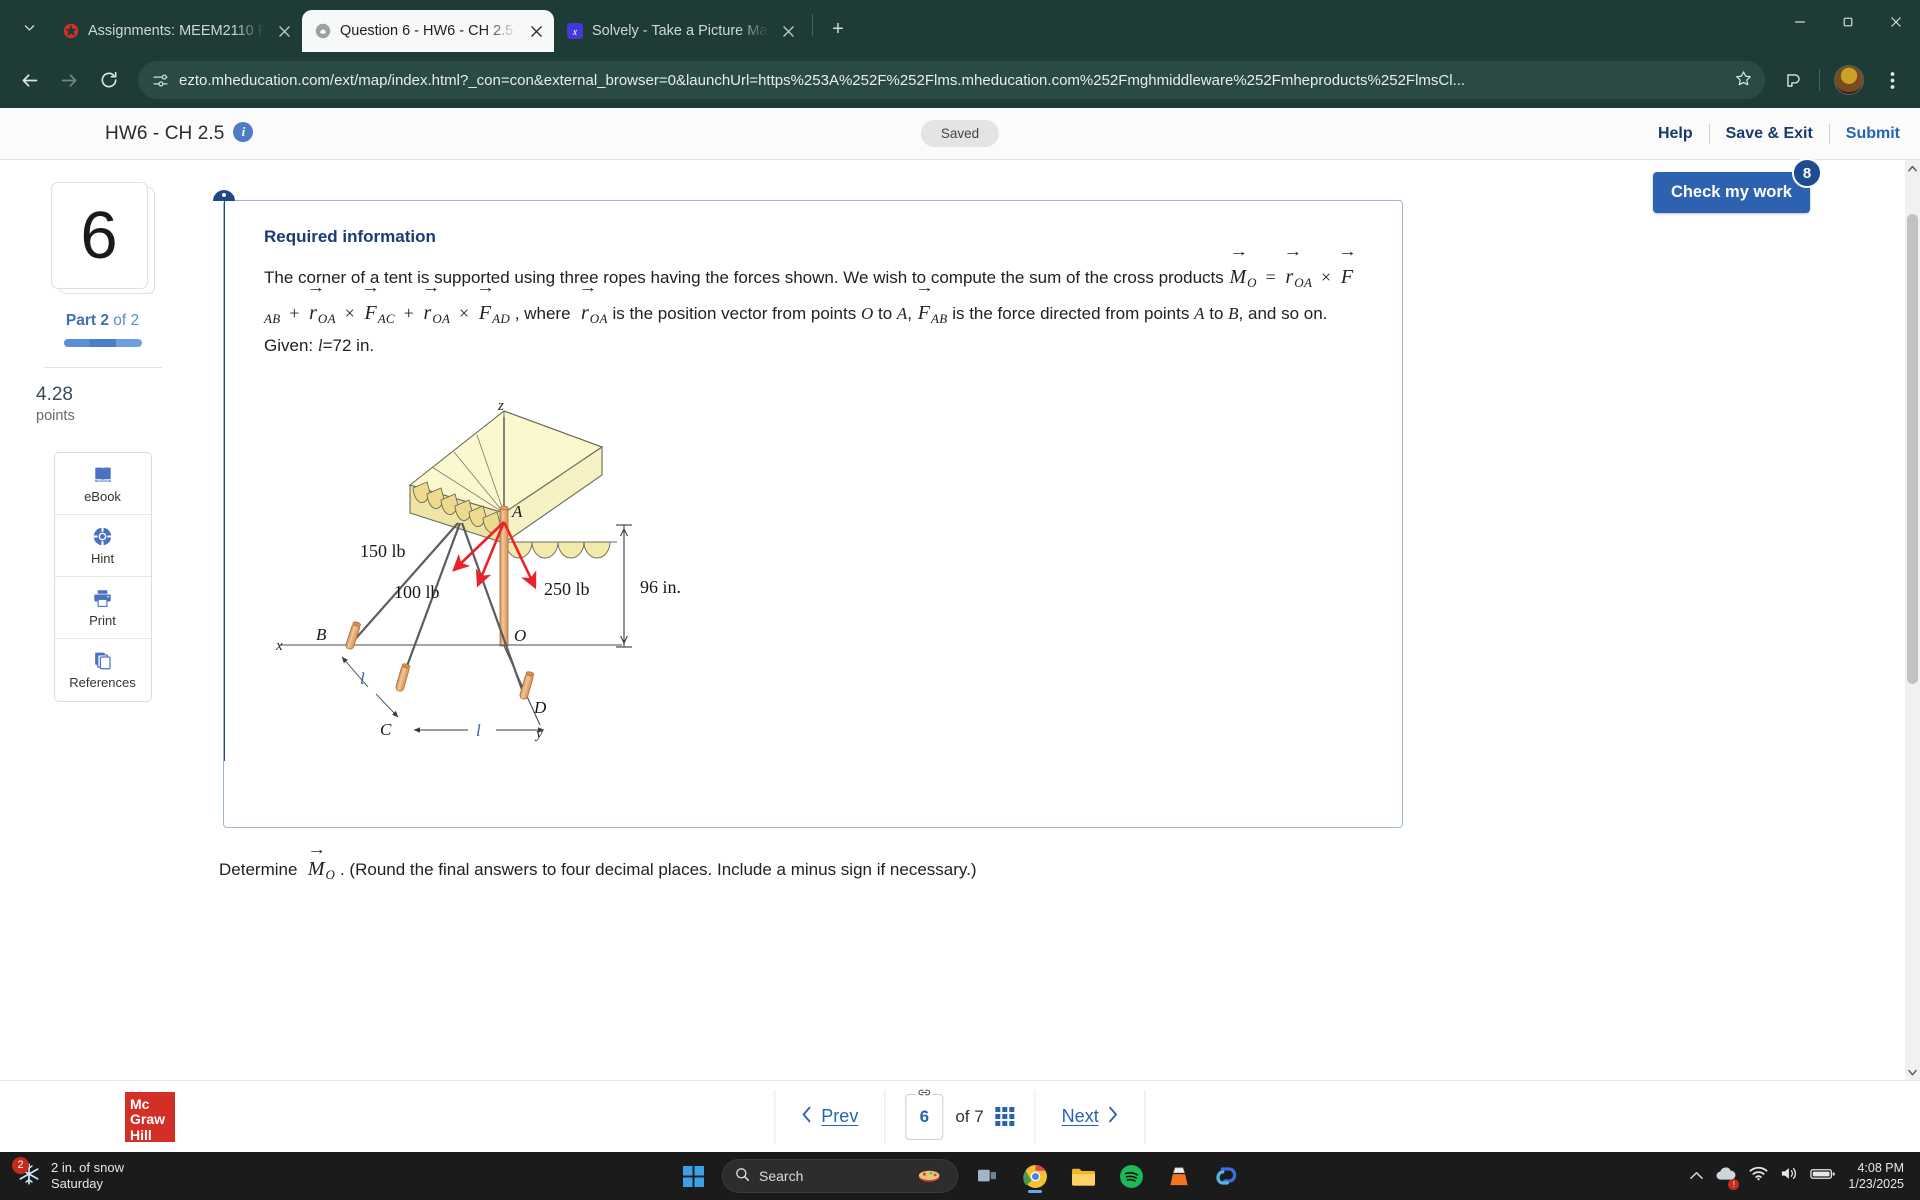 This screenshot has width=1920, height=1200. What do you see at coordinates (1227, 1176) in the screenshot?
I see `copilot-icon` at bounding box center [1227, 1176].